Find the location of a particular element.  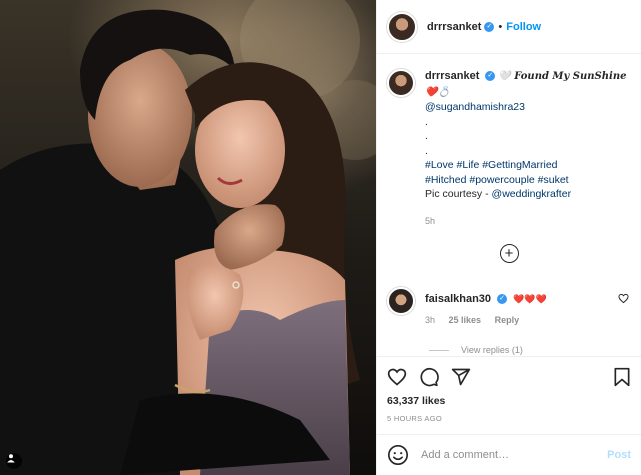

header-meta: drrrsanket ✓ • Follow is located at coordinates (484, 27).